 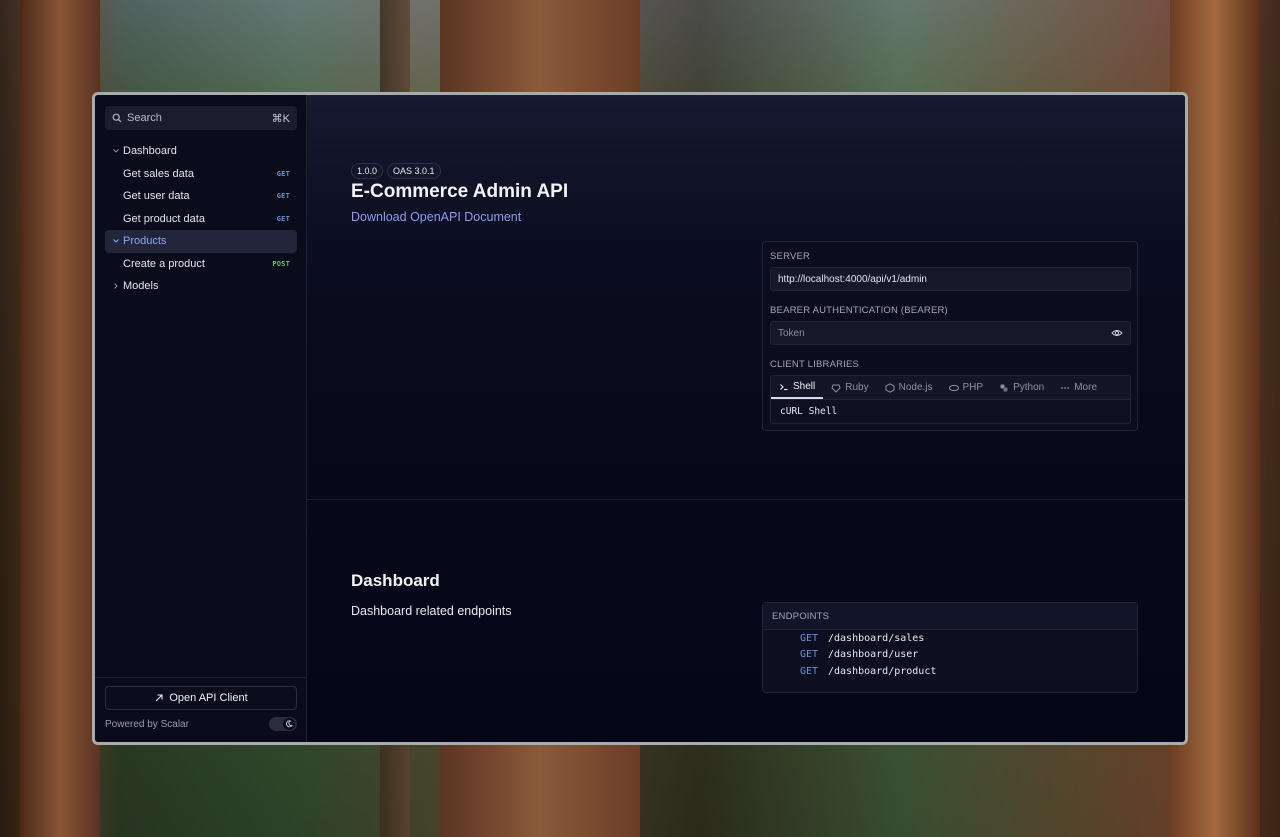 What do you see at coordinates (836, 388) in the screenshot?
I see `ruby-icon` at bounding box center [836, 388].